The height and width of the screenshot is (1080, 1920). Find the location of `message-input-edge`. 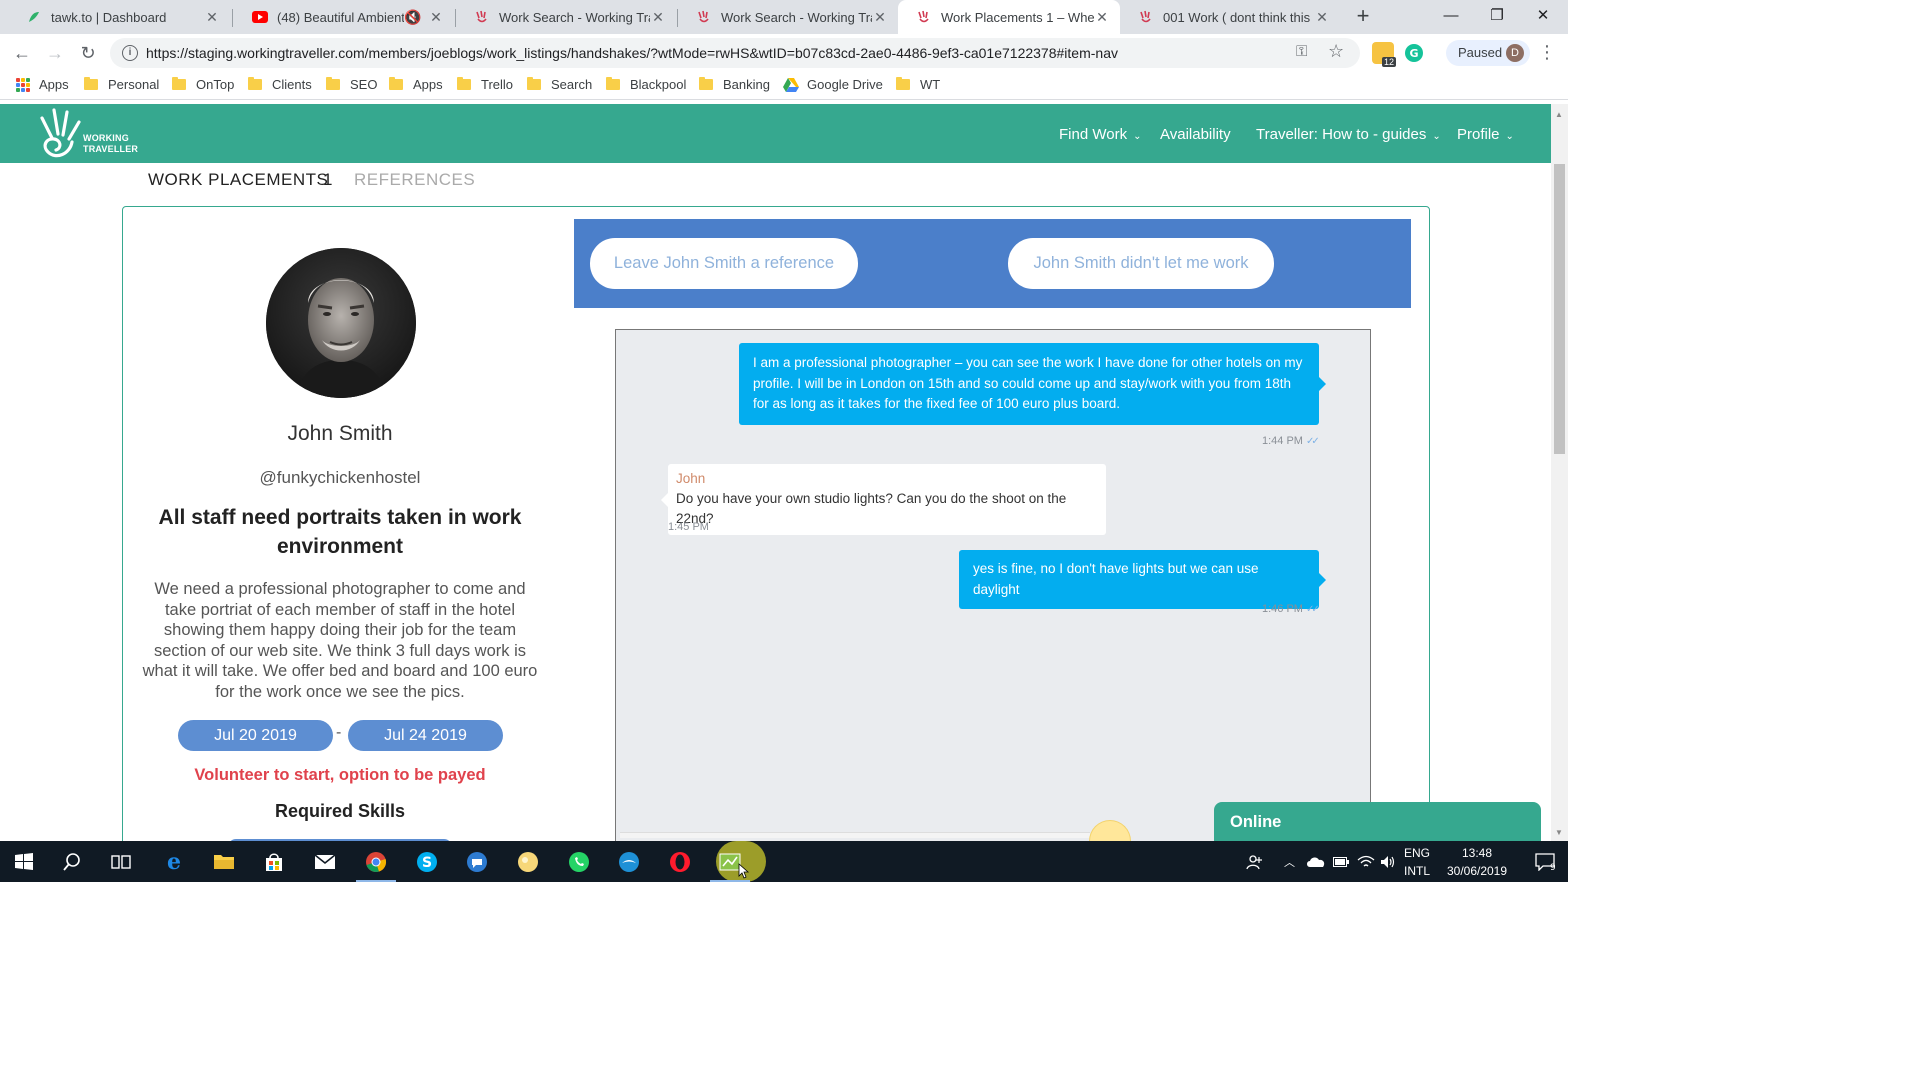

message-input-edge is located at coordinates (855, 835).